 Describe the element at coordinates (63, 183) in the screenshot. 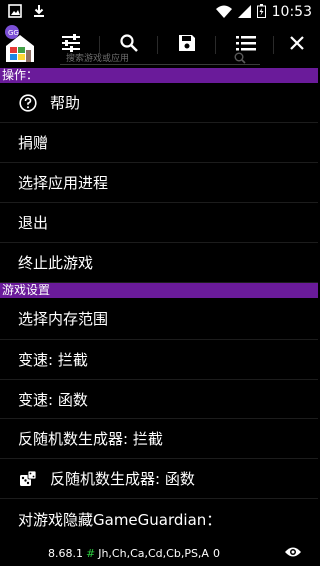

I see `menu-item-label: 选择应用进程` at that location.